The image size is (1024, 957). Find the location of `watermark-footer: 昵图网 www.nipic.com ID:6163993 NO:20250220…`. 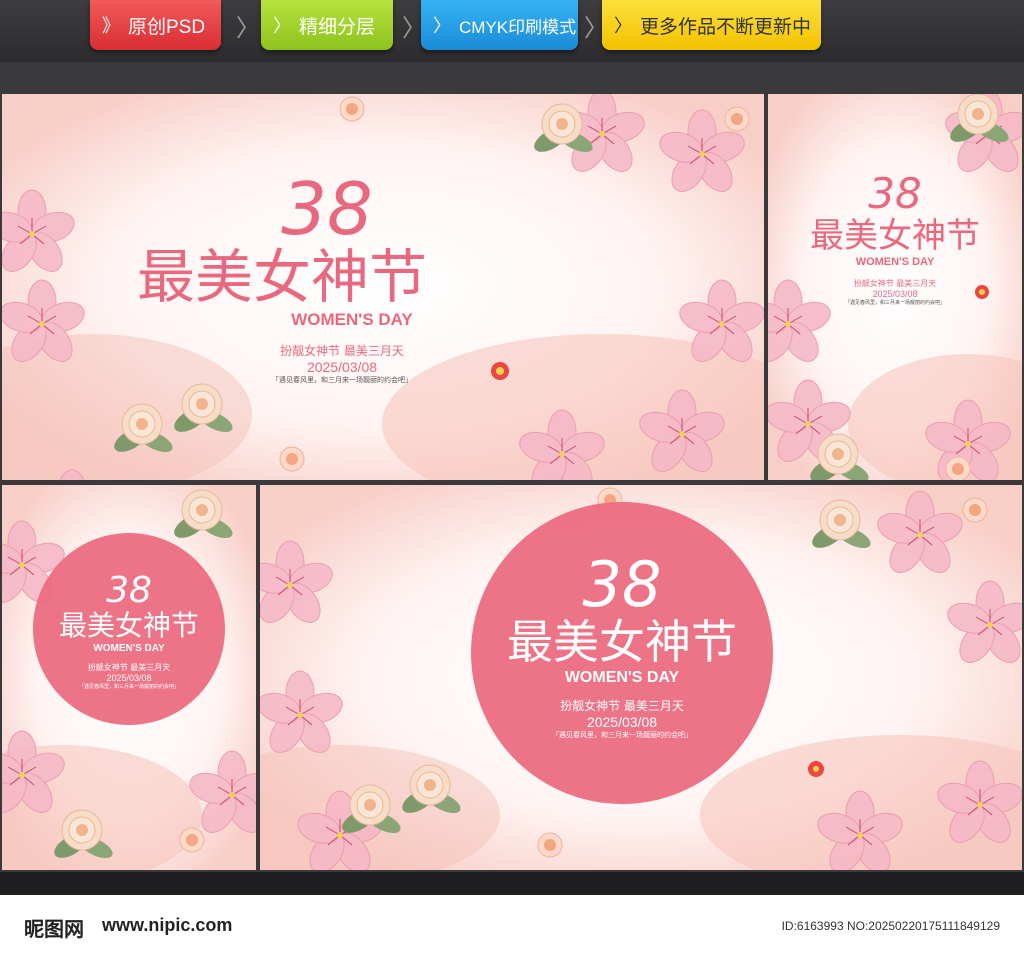

watermark-footer: 昵图网 www.nipic.com ID:6163993 NO:20250220… is located at coordinates (512, 926).